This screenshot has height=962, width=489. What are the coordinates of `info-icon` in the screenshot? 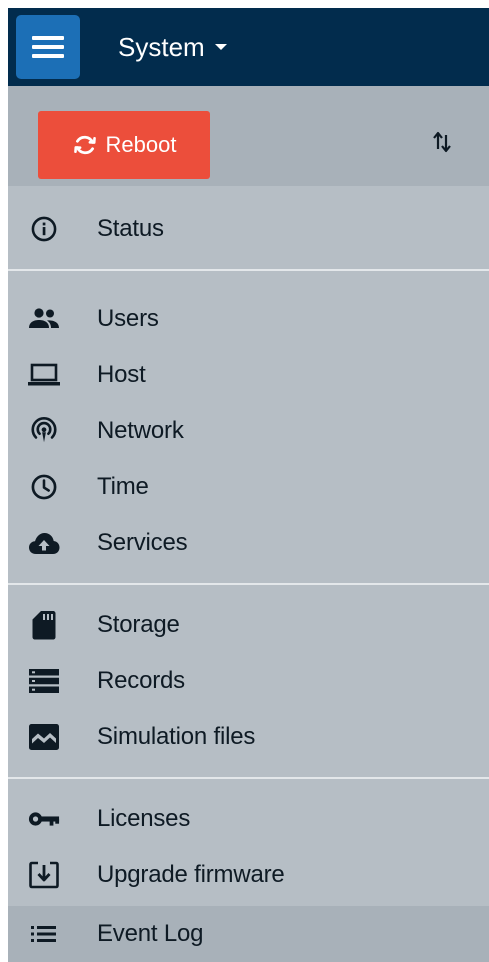 It's located at (44, 229).